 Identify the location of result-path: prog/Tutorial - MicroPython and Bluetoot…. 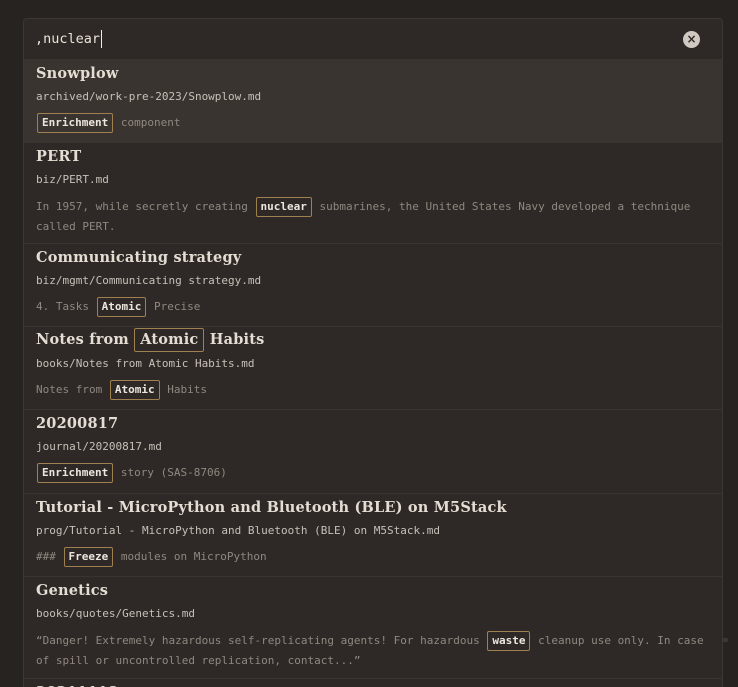
(238, 530).